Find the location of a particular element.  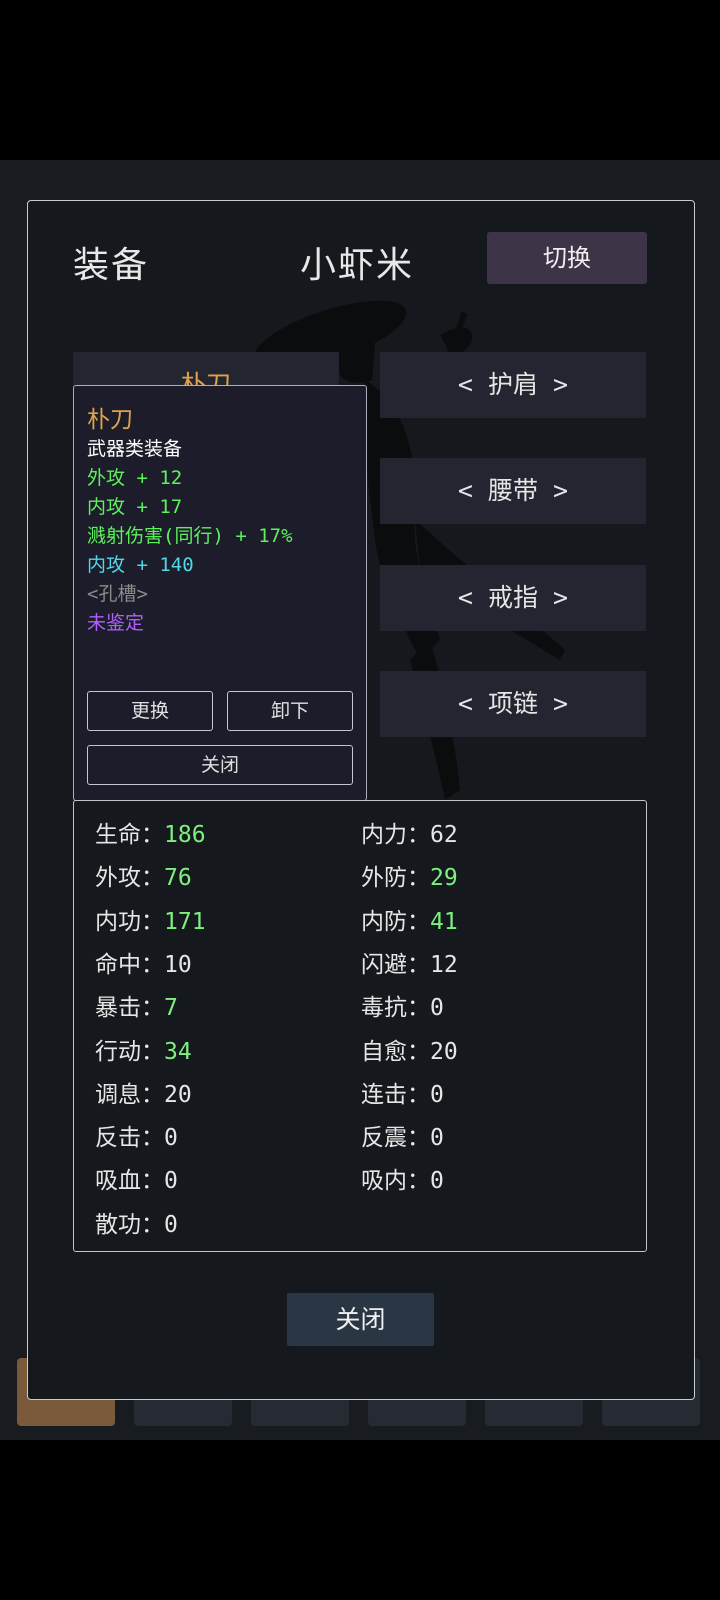

stat-row: 吸内：0 is located at coordinates (402, 1178).